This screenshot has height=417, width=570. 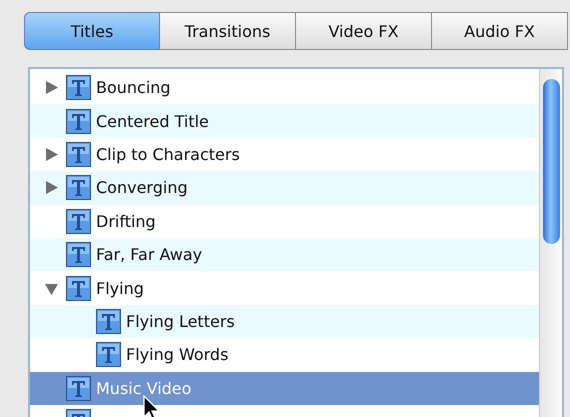 What do you see at coordinates (284, 121) in the screenshot?
I see `list-item: Centered Title` at bounding box center [284, 121].